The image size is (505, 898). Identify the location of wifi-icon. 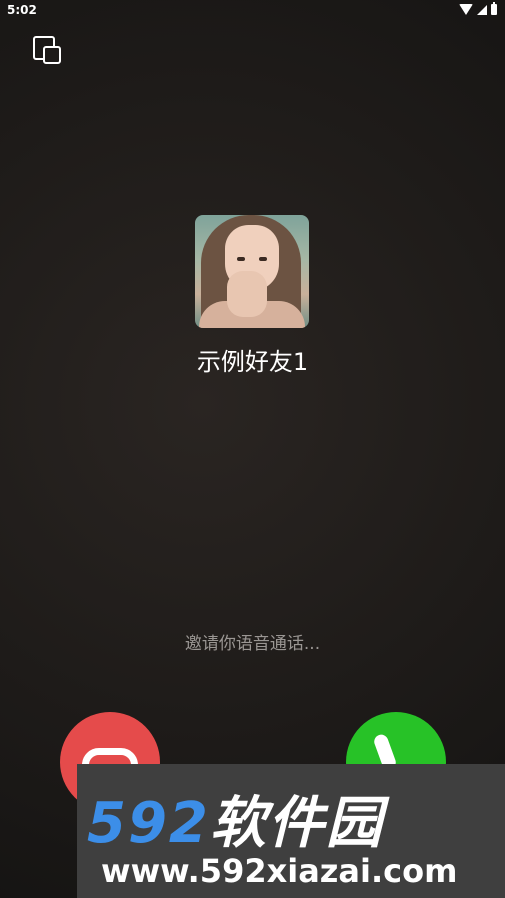
(466, 9).